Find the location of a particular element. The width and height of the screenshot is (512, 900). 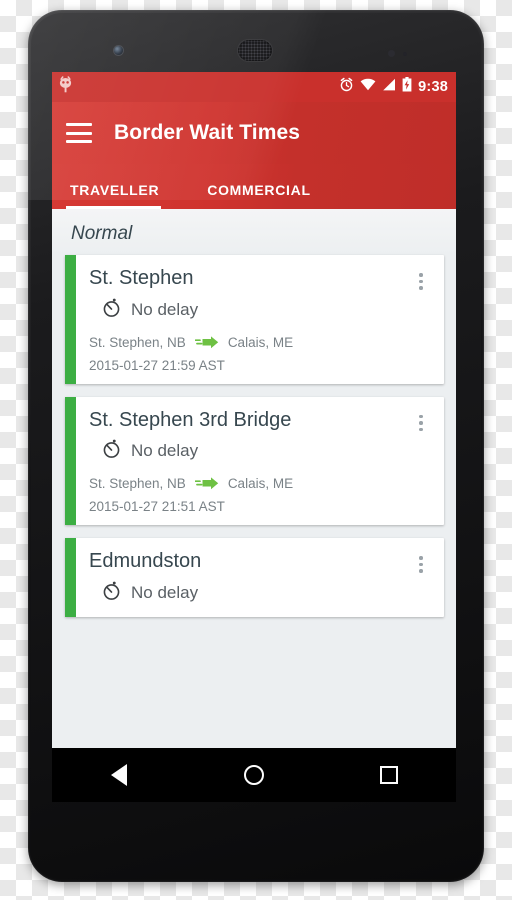

app-bar: Border Wait Times is located at coordinates (254, 133).